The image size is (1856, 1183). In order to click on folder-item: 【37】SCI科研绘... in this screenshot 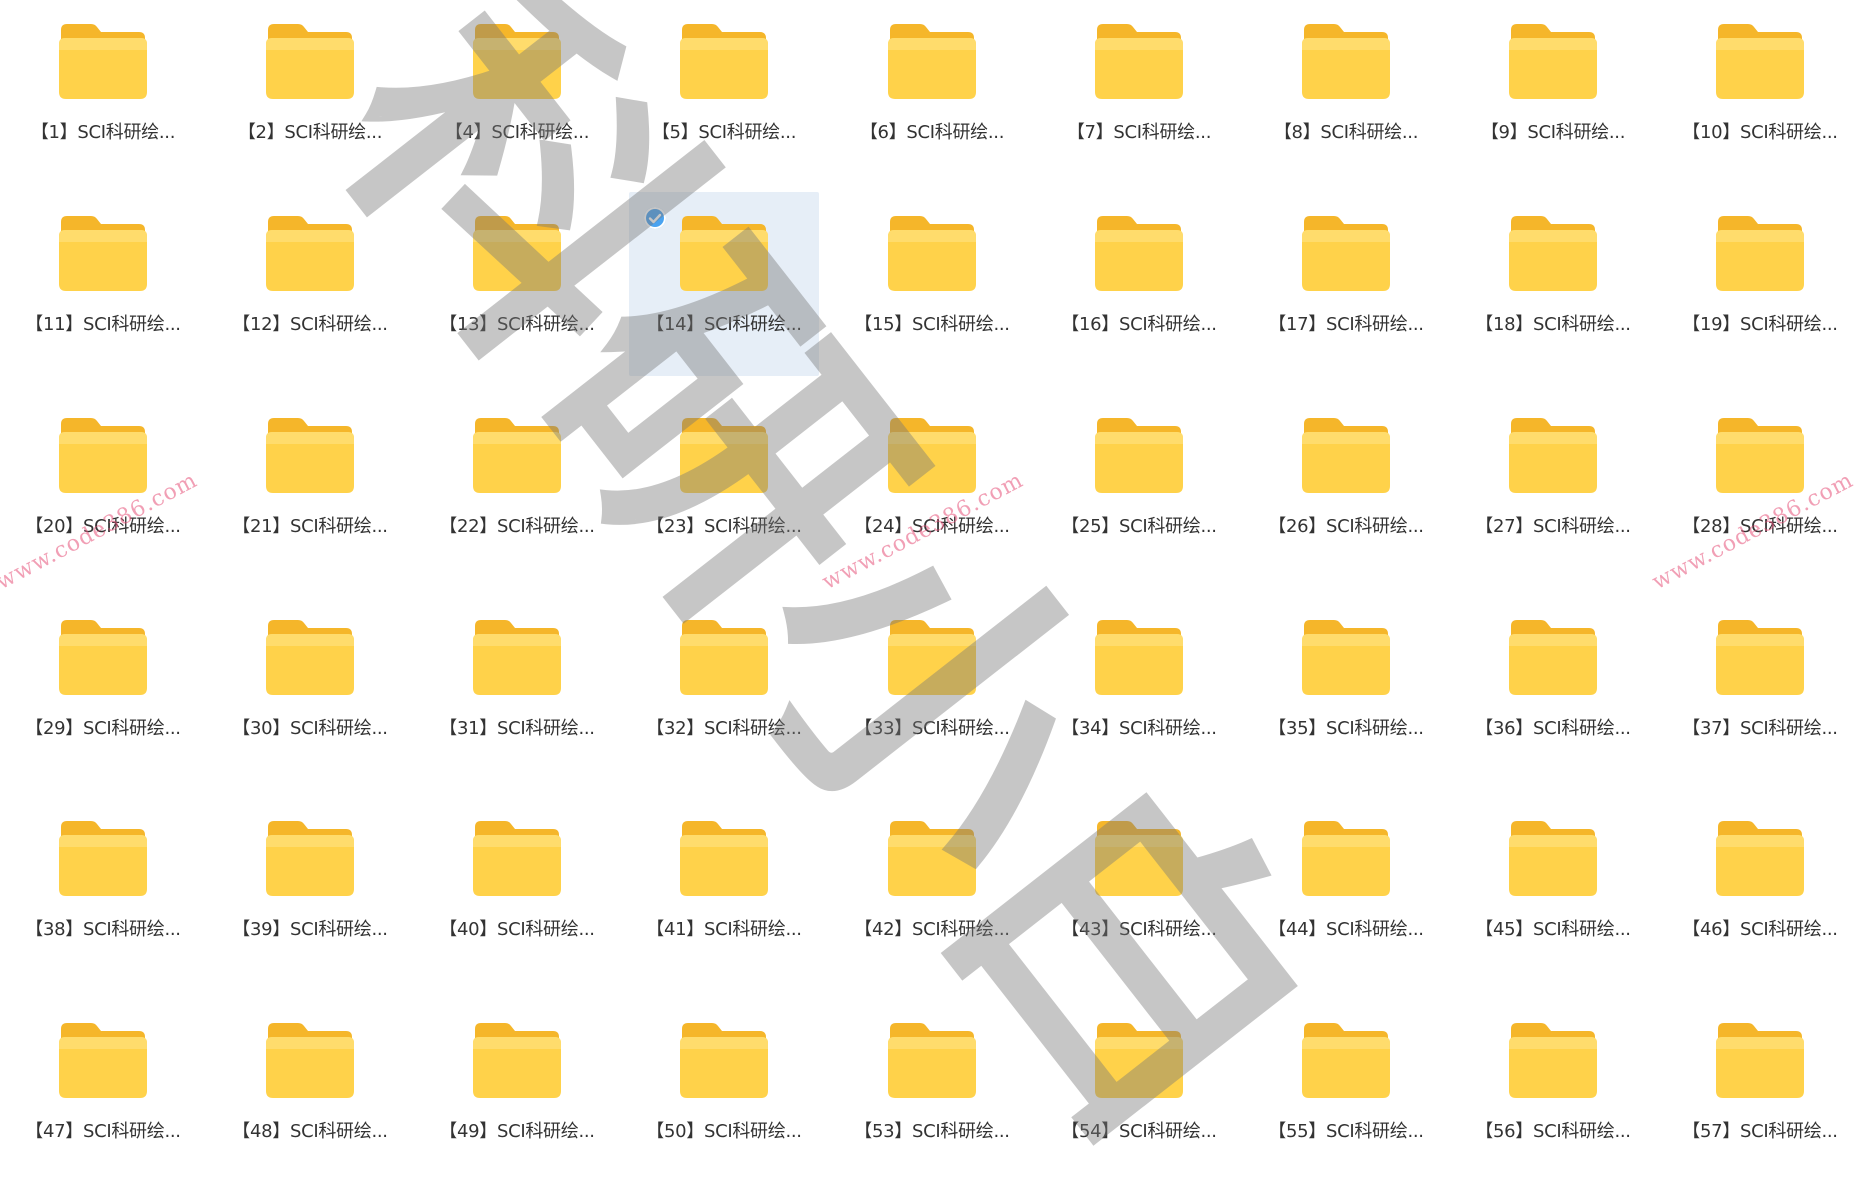, I will do `click(1760, 688)`.